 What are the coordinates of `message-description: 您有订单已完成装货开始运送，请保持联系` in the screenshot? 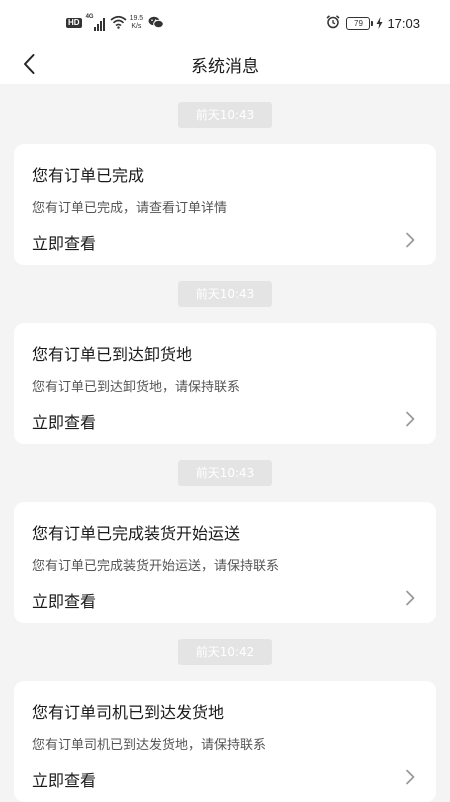 It's located at (156, 566).